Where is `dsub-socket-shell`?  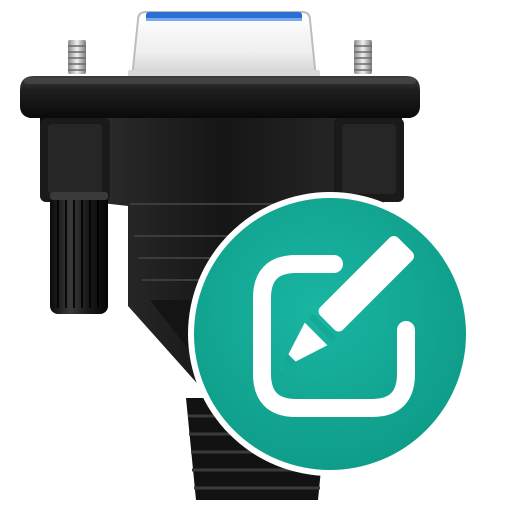 dsub-socket-shell is located at coordinates (224, 45).